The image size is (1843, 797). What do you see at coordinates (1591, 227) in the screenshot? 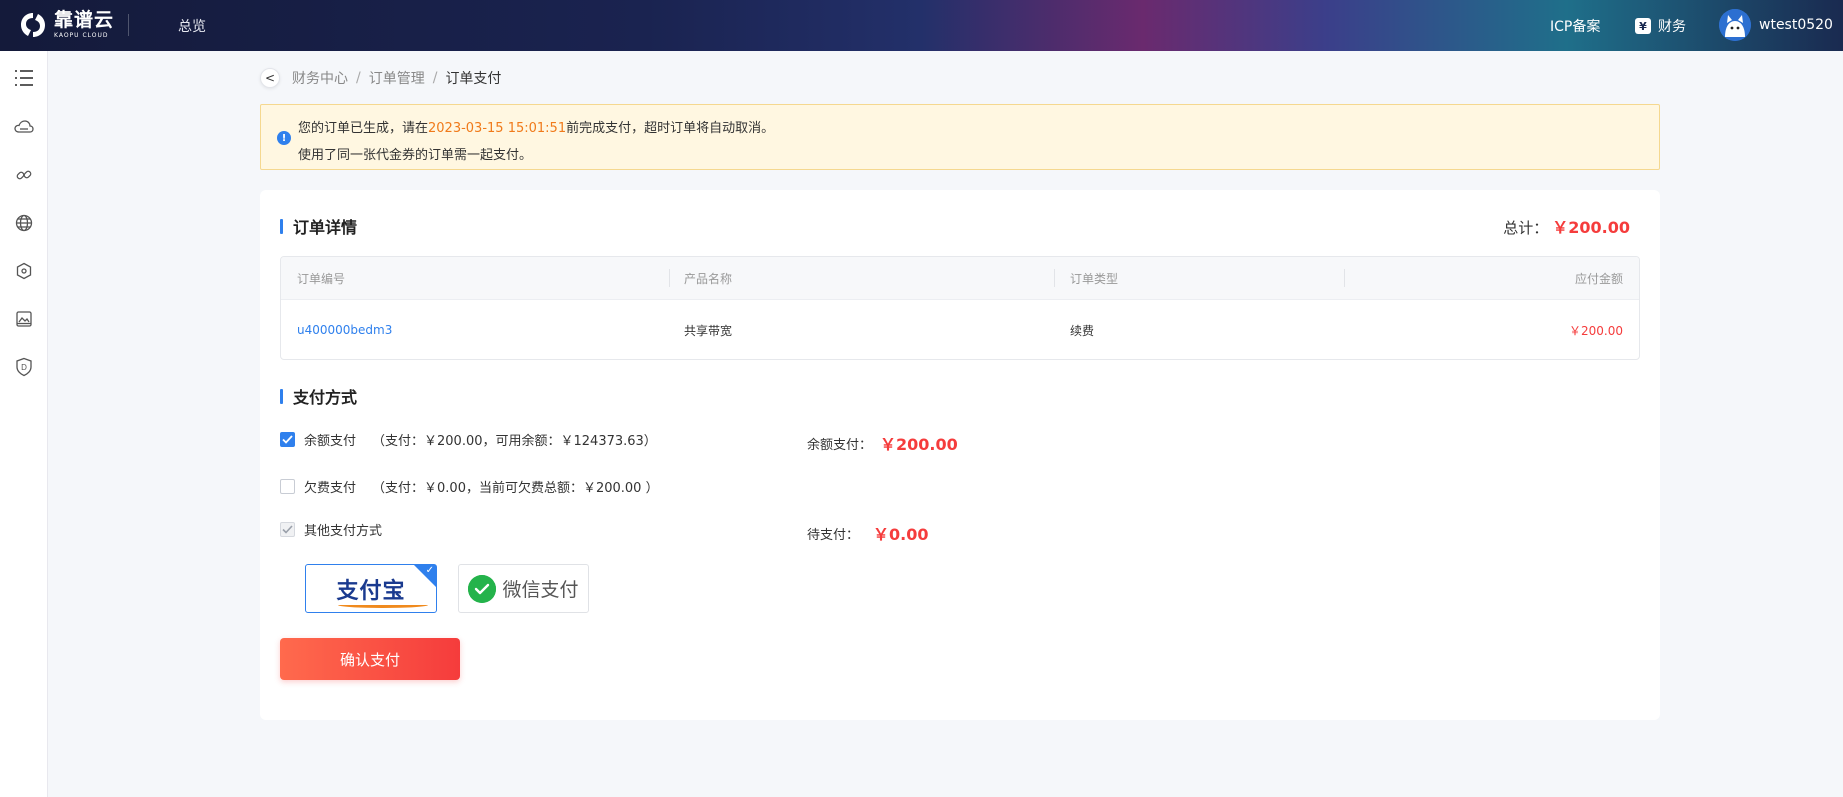
I see `total-value: ￥200.00` at bounding box center [1591, 227].